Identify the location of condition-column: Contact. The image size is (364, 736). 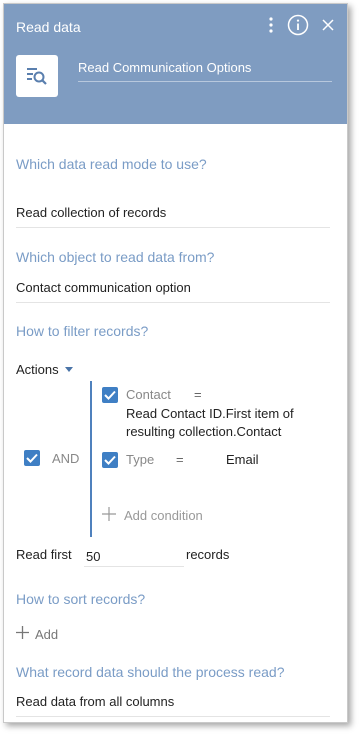
(148, 394).